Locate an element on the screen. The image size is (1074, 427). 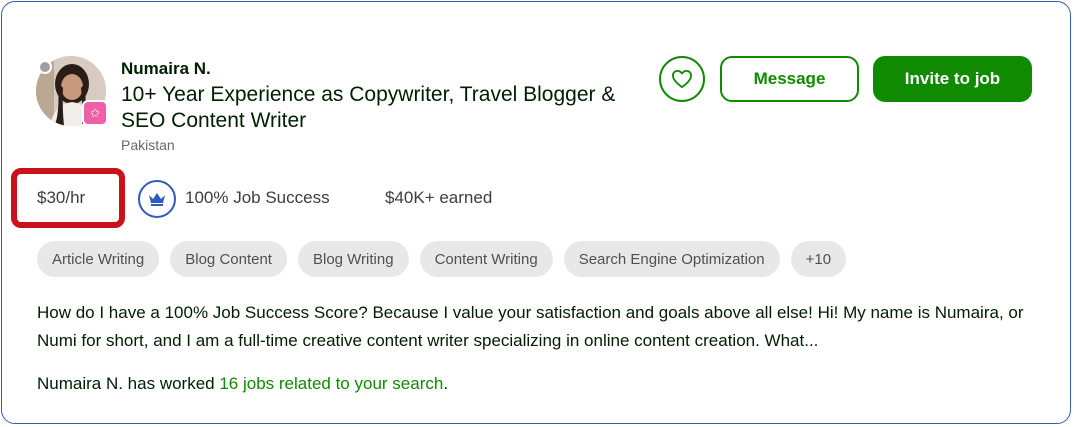
star-badge-icon: ✩ is located at coordinates (95, 113).